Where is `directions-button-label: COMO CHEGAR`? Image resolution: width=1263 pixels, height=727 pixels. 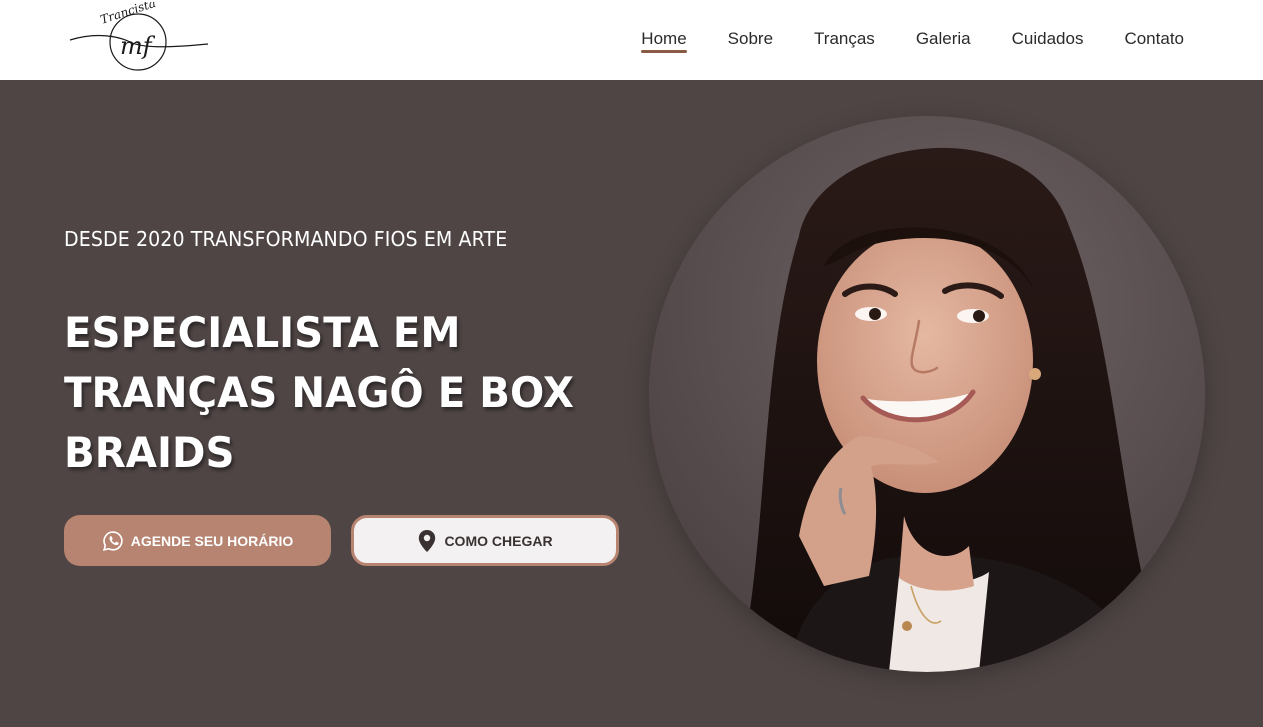 directions-button-label: COMO CHEGAR is located at coordinates (498, 540).